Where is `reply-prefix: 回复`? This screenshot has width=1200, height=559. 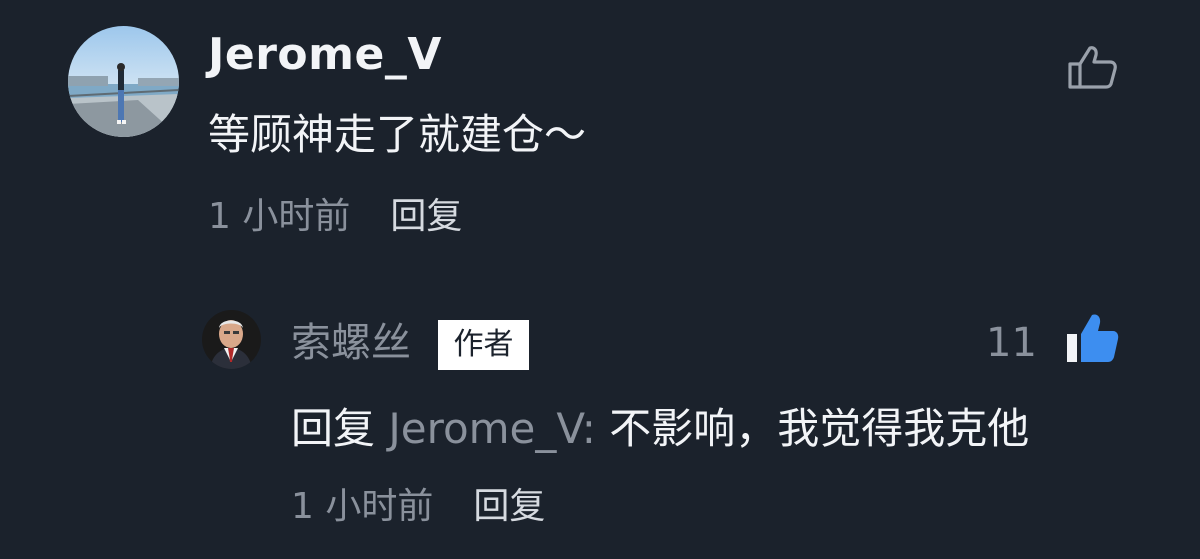
reply-prefix: 回复 is located at coordinates (333, 428).